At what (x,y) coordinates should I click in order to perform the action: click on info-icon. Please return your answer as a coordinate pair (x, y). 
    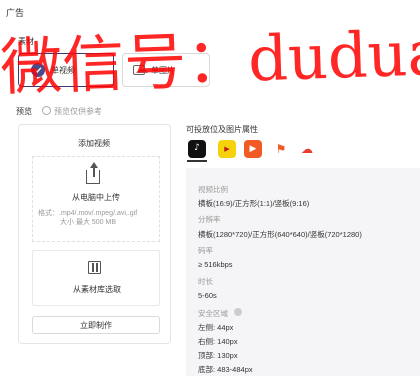
    Looking at the image, I should click on (238, 312).